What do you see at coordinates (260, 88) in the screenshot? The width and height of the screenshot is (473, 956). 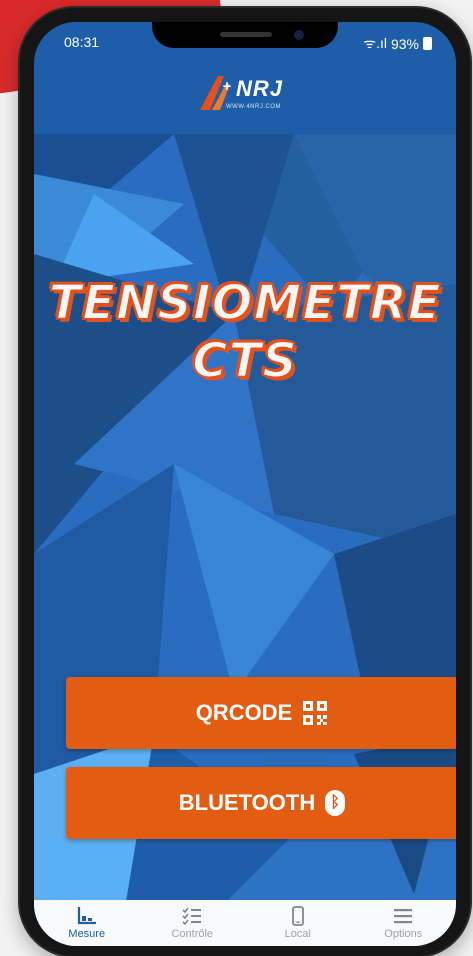 I see `logo-brand-text: NRJ` at bounding box center [260, 88].